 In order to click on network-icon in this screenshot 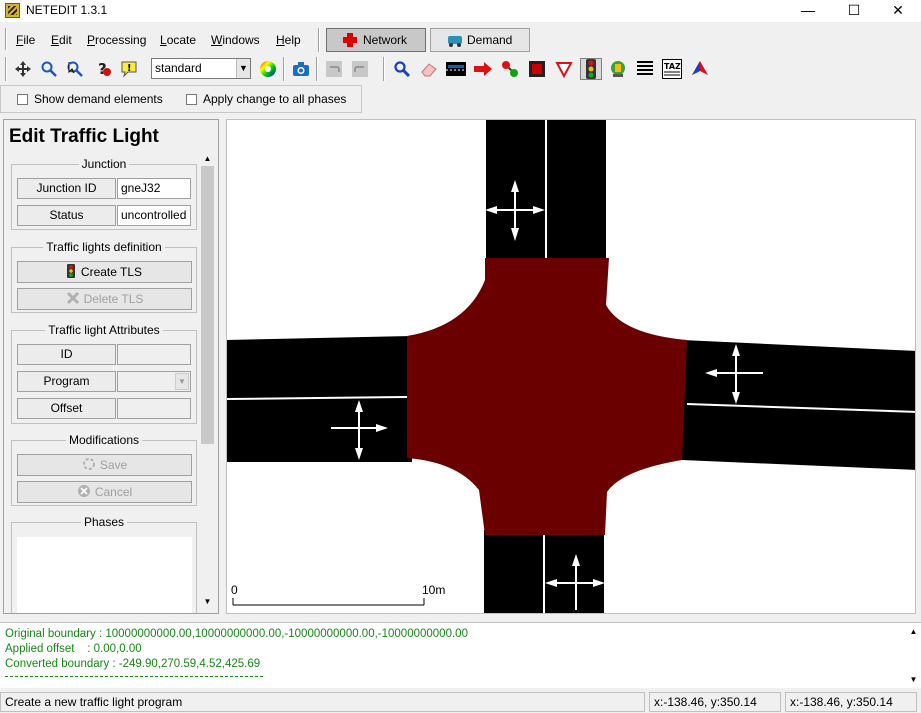, I will do `click(350, 40)`.